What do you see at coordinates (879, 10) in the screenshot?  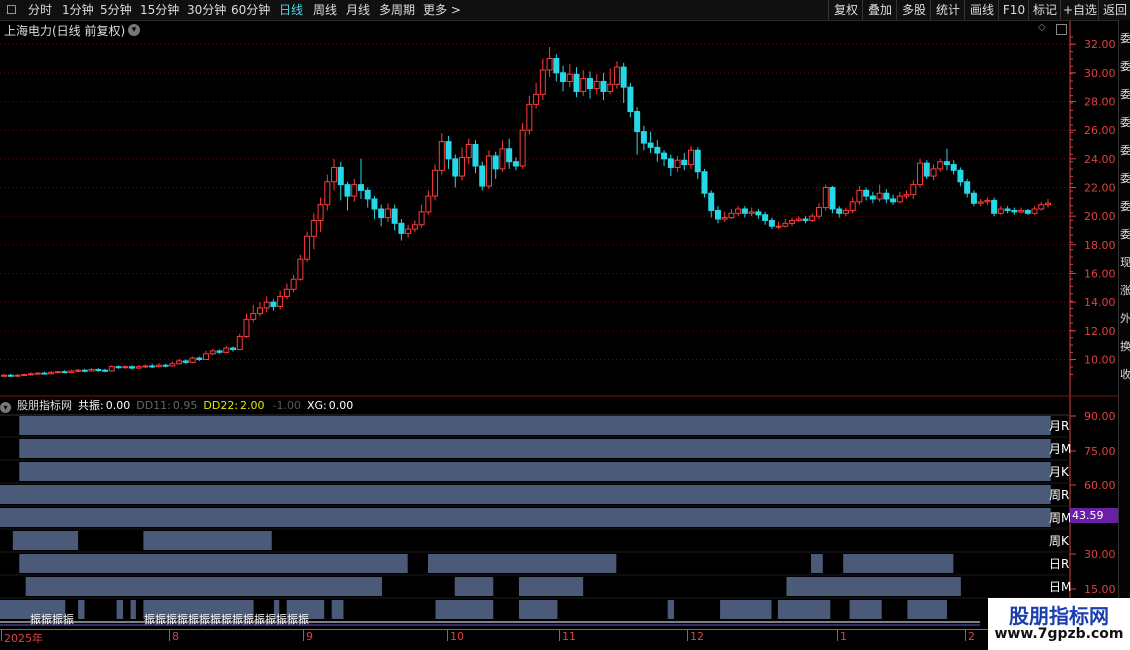 I see `toolbar-action-1: 叠加` at bounding box center [879, 10].